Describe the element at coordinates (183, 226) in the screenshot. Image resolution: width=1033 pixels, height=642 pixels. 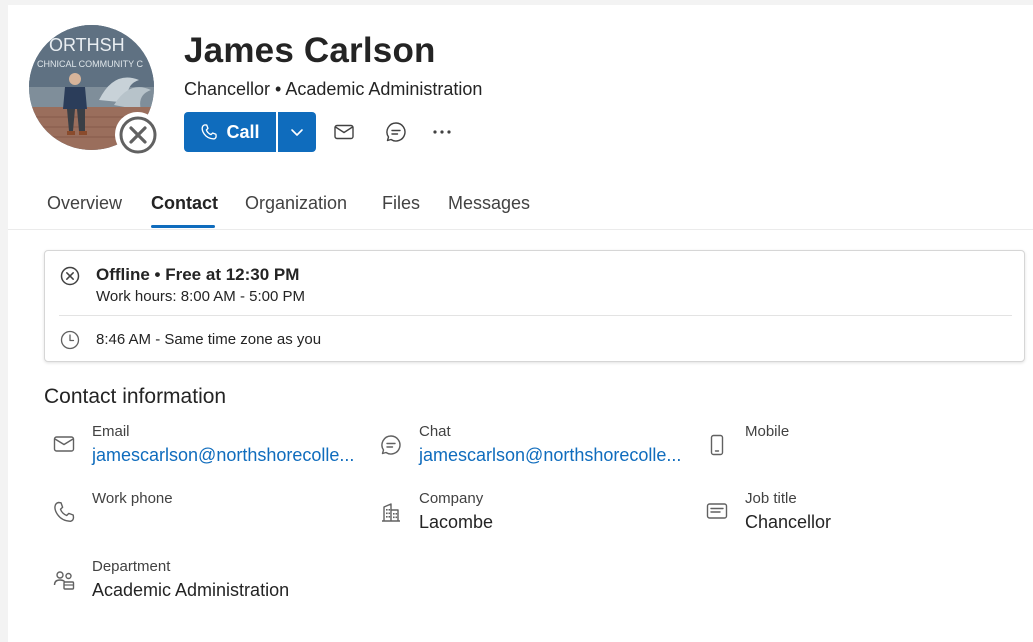
I see `active-tab-indicator` at that location.